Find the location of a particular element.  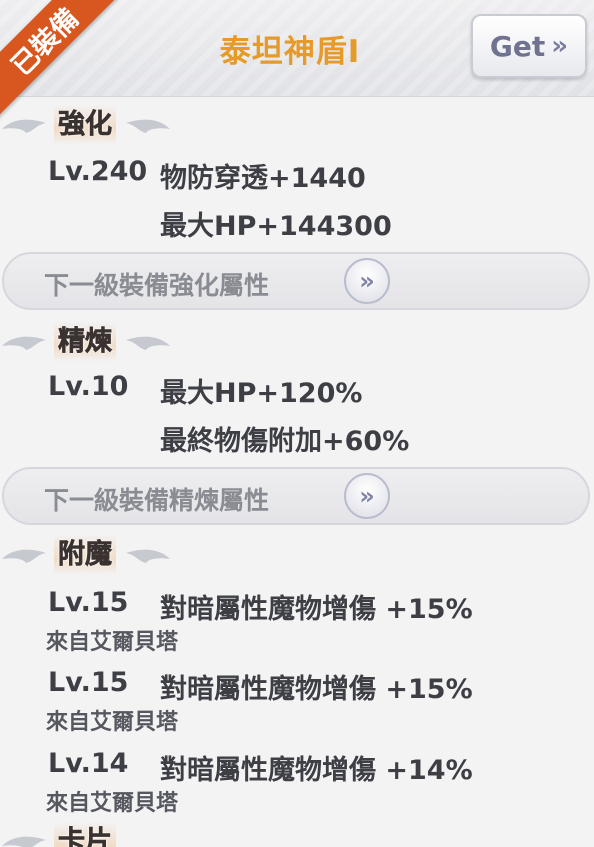

enchant-effect: 對暗屬性魔物增傷 +14% is located at coordinates (316, 770).